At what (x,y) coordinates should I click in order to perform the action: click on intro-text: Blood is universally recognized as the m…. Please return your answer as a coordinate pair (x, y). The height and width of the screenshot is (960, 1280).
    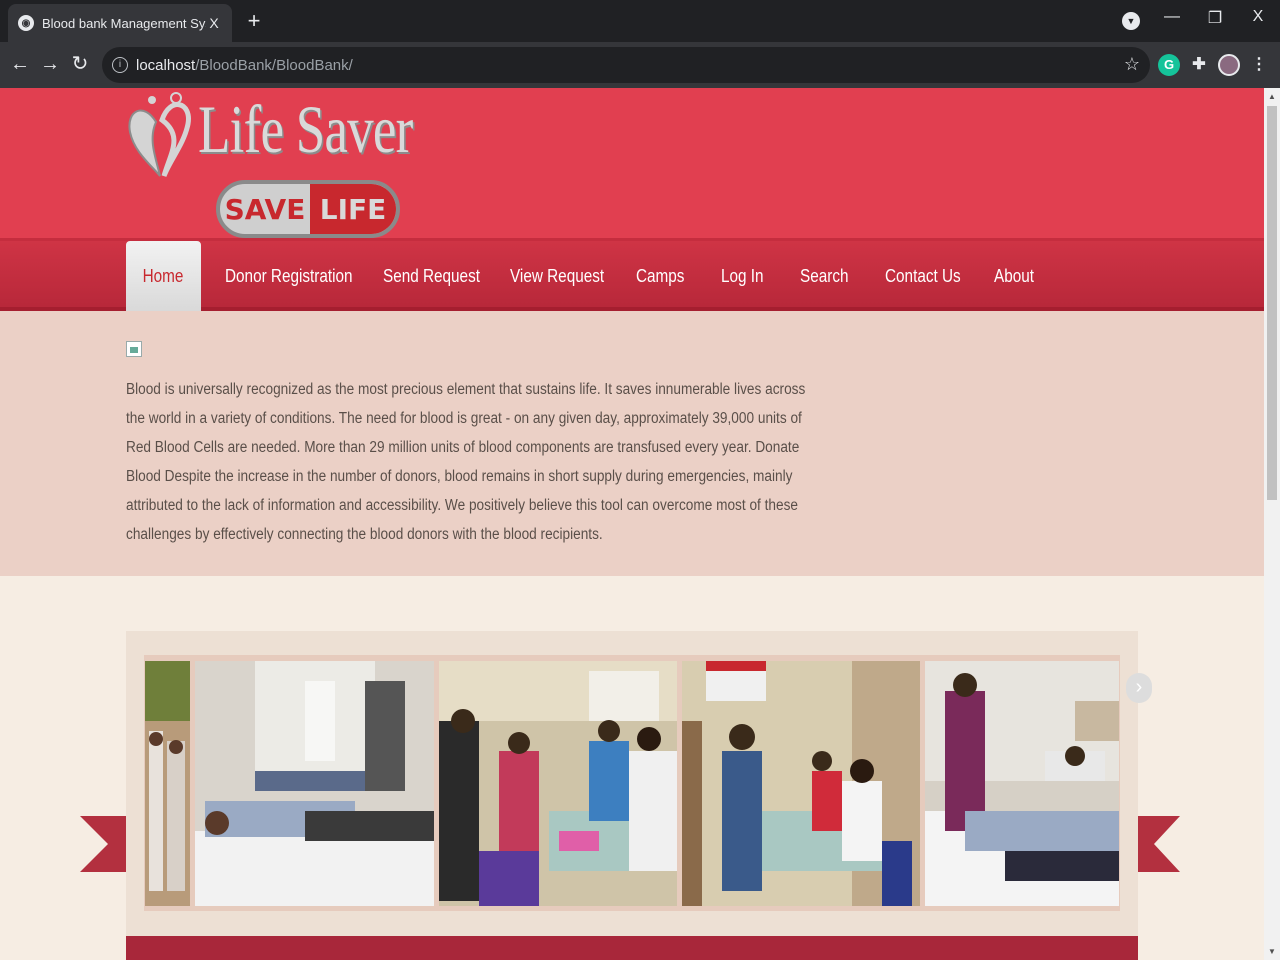
    Looking at the image, I should click on (466, 462).